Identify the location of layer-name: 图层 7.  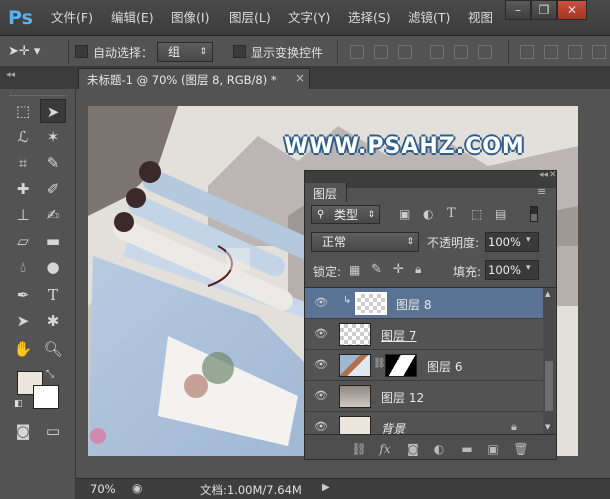
(398, 335).